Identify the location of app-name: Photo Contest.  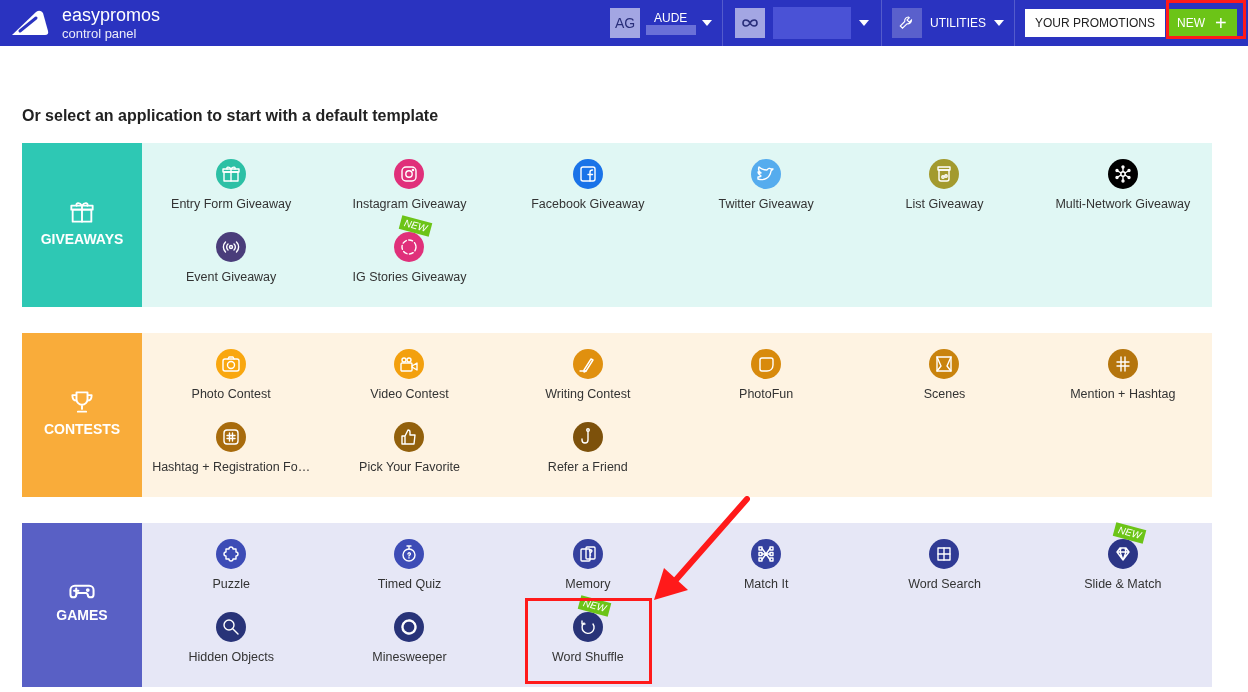
(231, 394).